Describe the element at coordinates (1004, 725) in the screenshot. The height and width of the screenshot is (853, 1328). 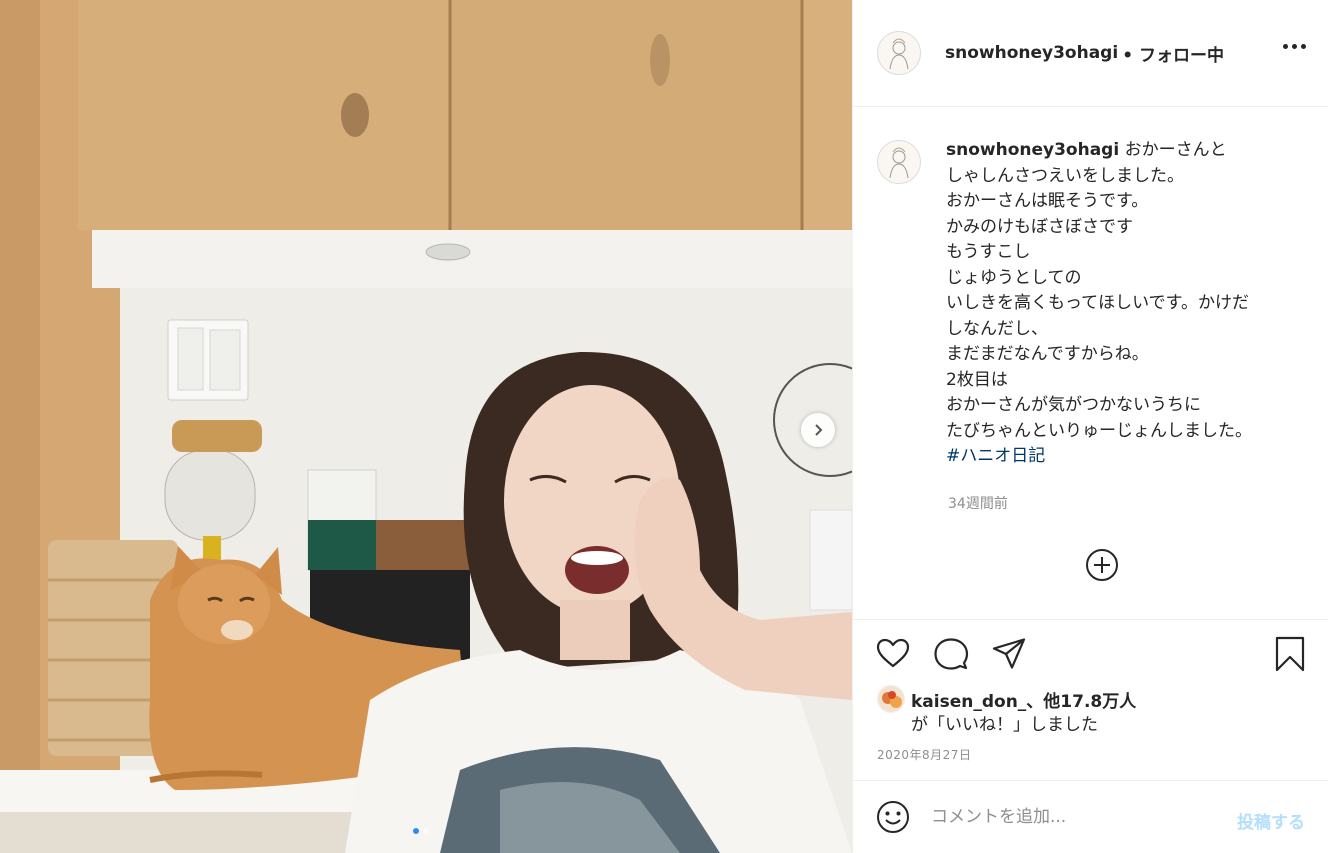
I see `likes-suffix: が「いいね！」しました` at that location.